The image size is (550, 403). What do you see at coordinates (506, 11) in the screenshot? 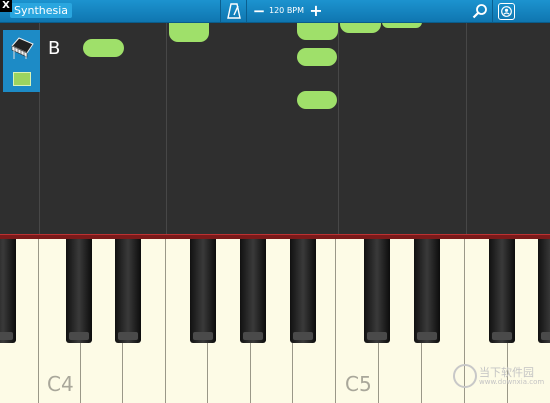
I see `profile-icon` at bounding box center [506, 11].